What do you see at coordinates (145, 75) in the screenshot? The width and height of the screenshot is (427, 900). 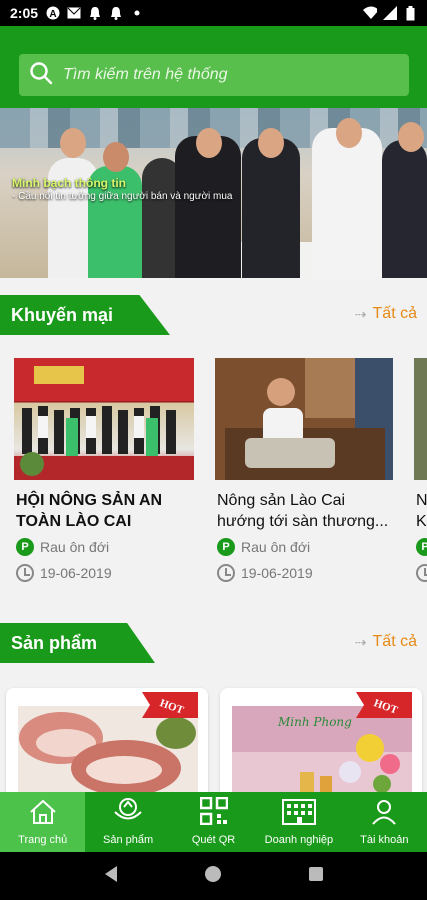 I see `search-placeholder: Tìm kiếm trên hệ thống` at bounding box center [145, 75].